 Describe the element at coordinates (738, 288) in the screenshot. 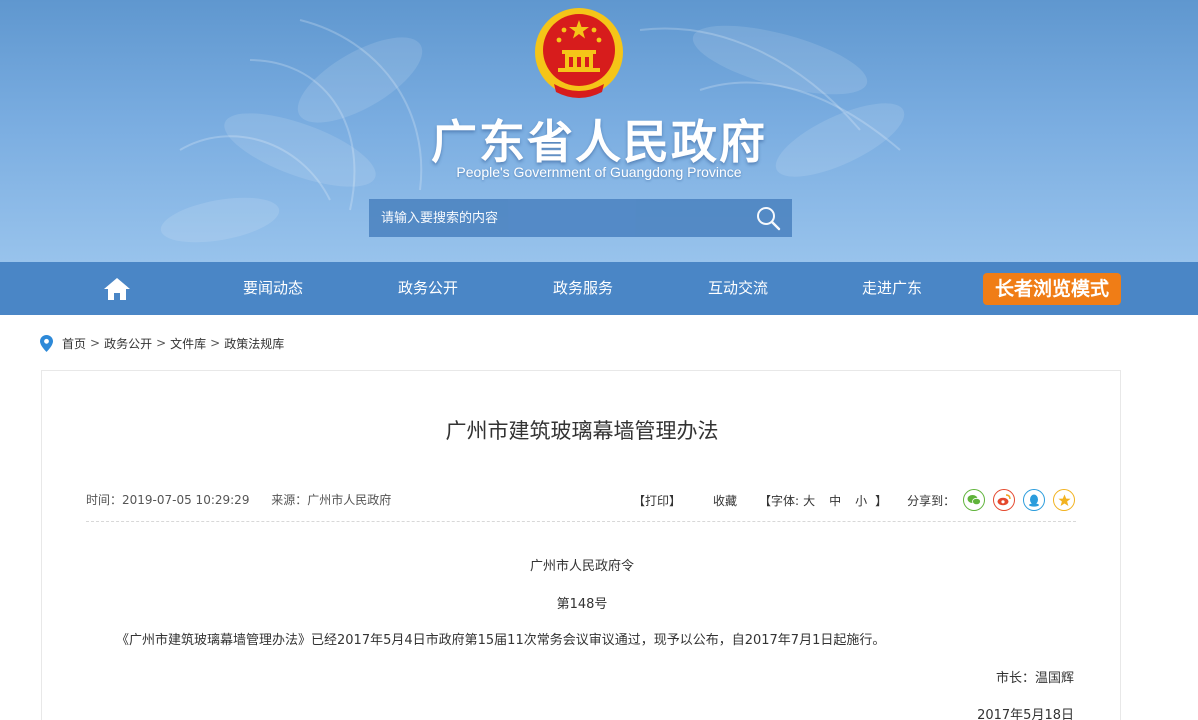

I see `nav-item-interaction: 互动交流` at that location.